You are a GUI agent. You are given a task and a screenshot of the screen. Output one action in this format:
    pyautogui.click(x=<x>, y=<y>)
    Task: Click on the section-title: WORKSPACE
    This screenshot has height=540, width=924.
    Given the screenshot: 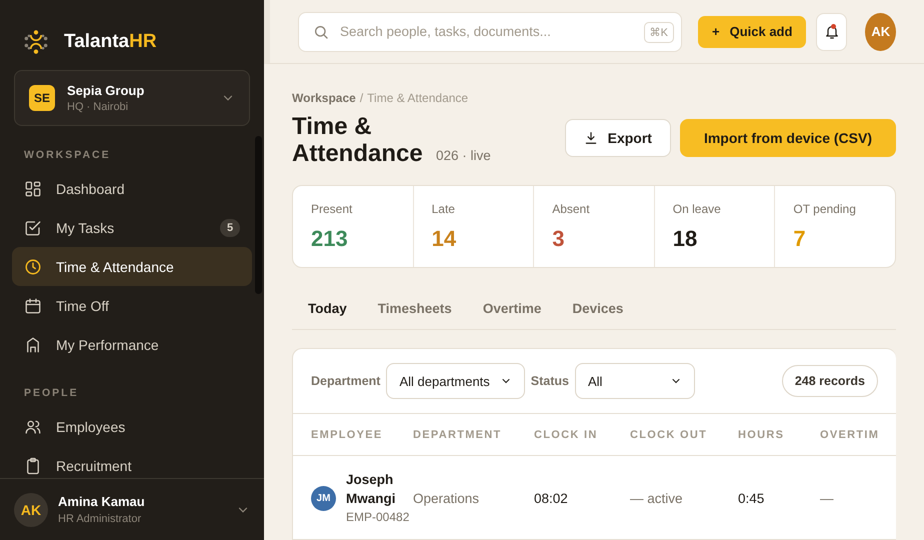 What is the action you would take?
    pyautogui.click(x=67, y=155)
    